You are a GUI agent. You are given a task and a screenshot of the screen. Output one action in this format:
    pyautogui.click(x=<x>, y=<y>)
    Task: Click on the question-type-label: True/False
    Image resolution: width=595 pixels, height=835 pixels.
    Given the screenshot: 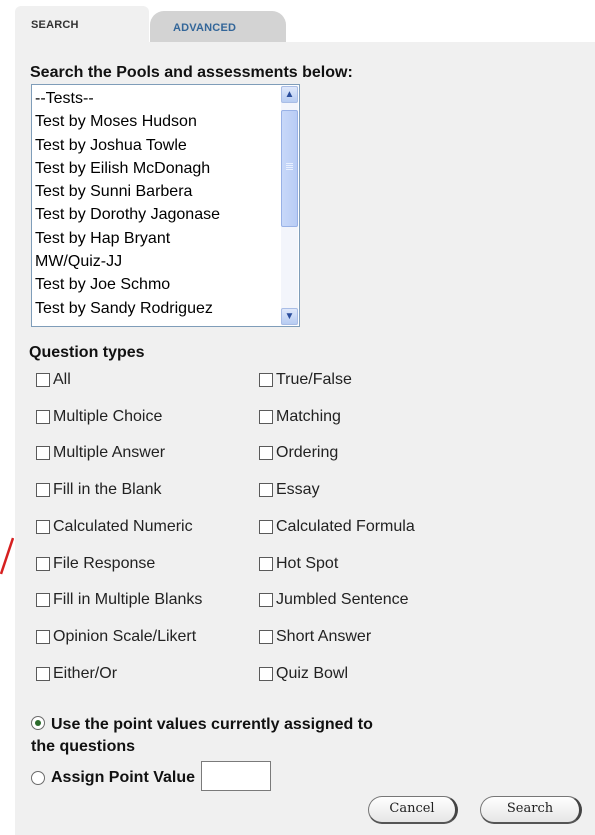 What is the action you would take?
    pyautogui.click(x=314, y=379)
    